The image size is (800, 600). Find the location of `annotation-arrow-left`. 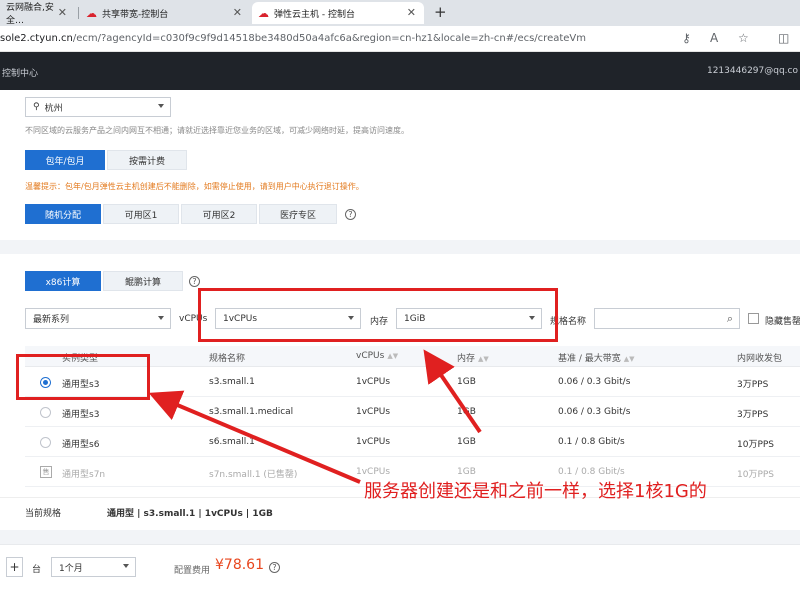

annotation-arrow-left is located at coordinates (254, 437).